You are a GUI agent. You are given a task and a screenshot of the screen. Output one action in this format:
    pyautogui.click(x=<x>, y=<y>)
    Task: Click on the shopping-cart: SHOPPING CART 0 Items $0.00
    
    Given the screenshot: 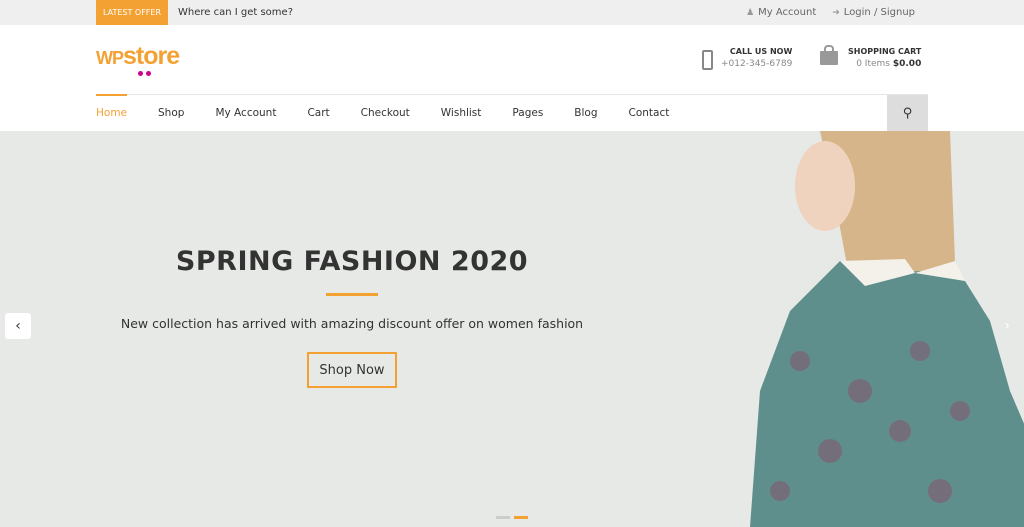 What is the action you would take?
    pyautogui.click(x=871, y=57)
    